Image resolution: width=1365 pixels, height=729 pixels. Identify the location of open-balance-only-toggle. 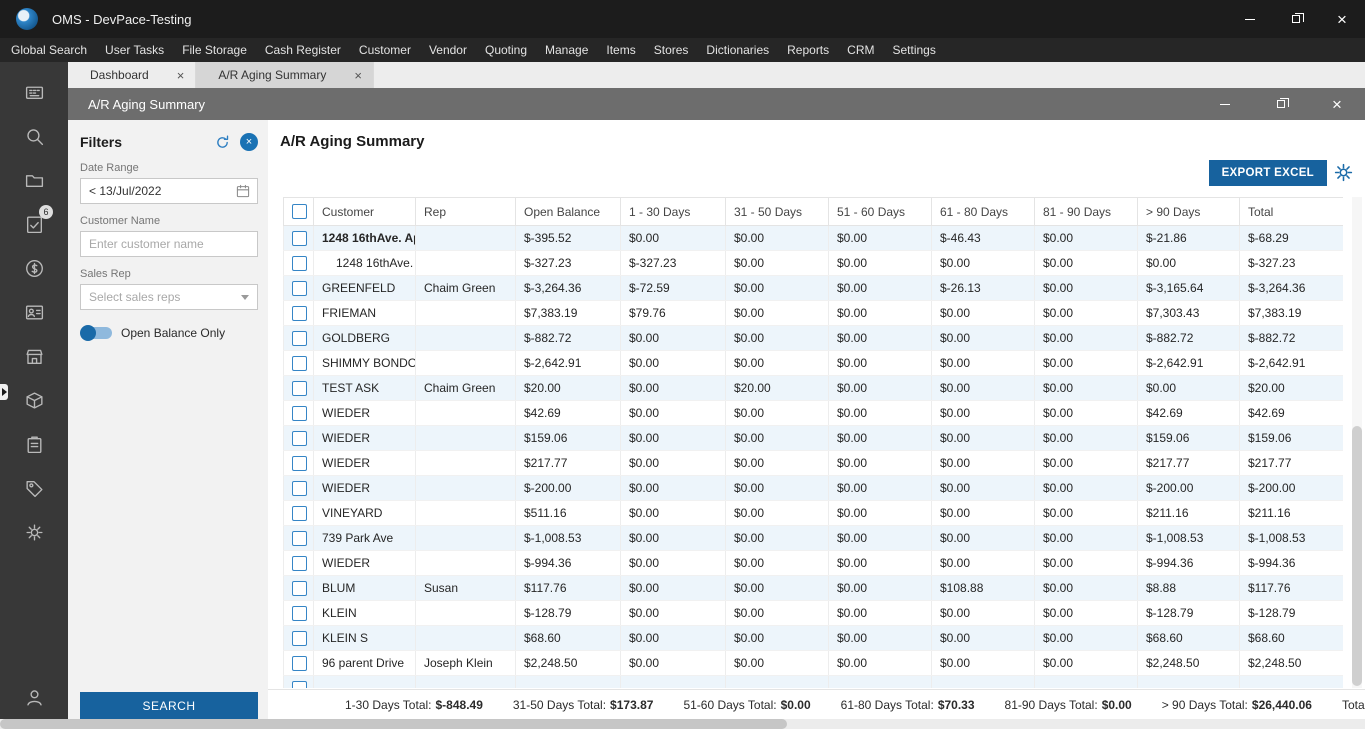
(96, 333).